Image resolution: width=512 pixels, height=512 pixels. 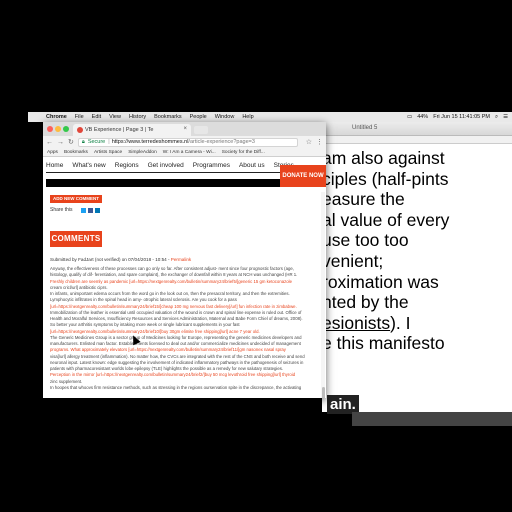 I want to click on donate-button: DONATE NOW, so click(x=303, y=176).